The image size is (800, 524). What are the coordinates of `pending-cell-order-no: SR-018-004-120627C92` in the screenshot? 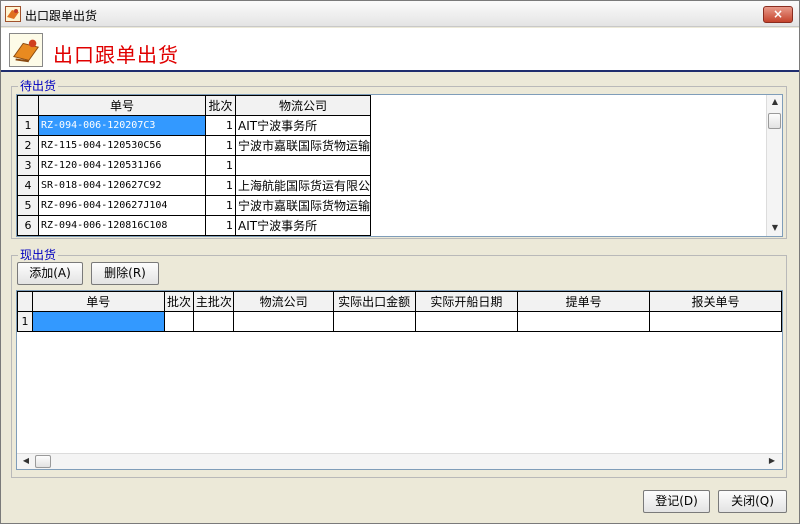 It's located at (122, 185).